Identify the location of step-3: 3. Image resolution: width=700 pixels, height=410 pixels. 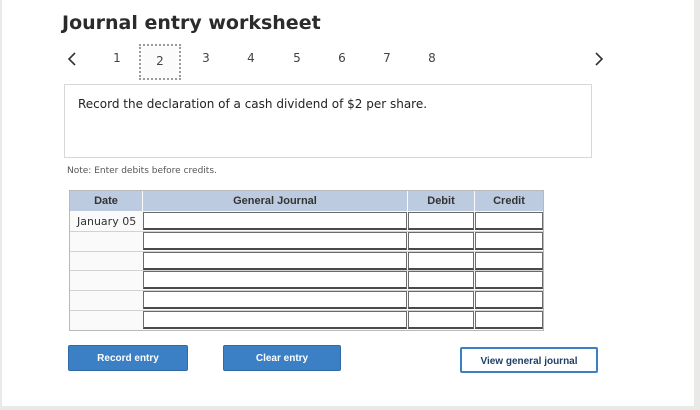
(206, 58).